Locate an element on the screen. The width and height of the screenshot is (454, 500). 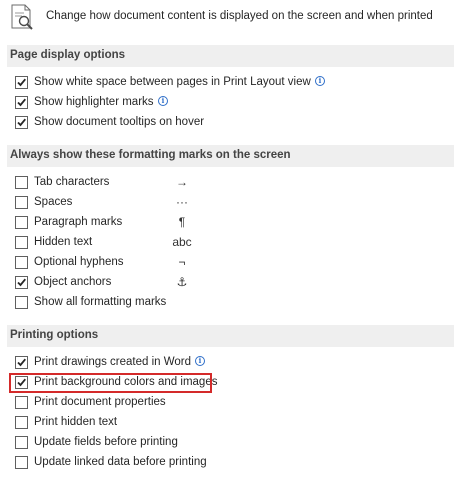
option-label: Hidden text is located at coordinates (63, 242).